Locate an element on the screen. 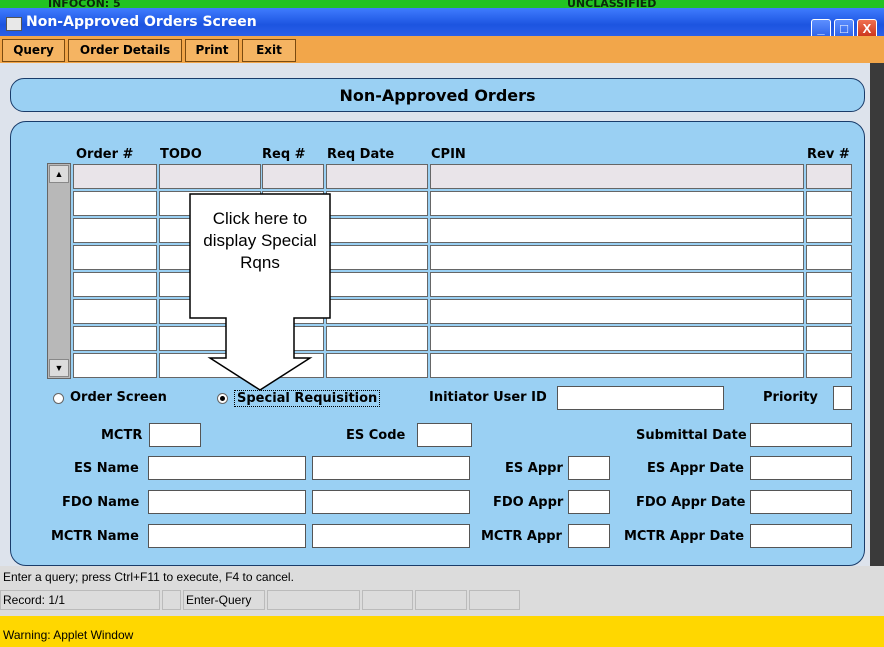 The height and width of the screenshot is (647, 884). exit-button: Exit is located at coordinates (269, 50).